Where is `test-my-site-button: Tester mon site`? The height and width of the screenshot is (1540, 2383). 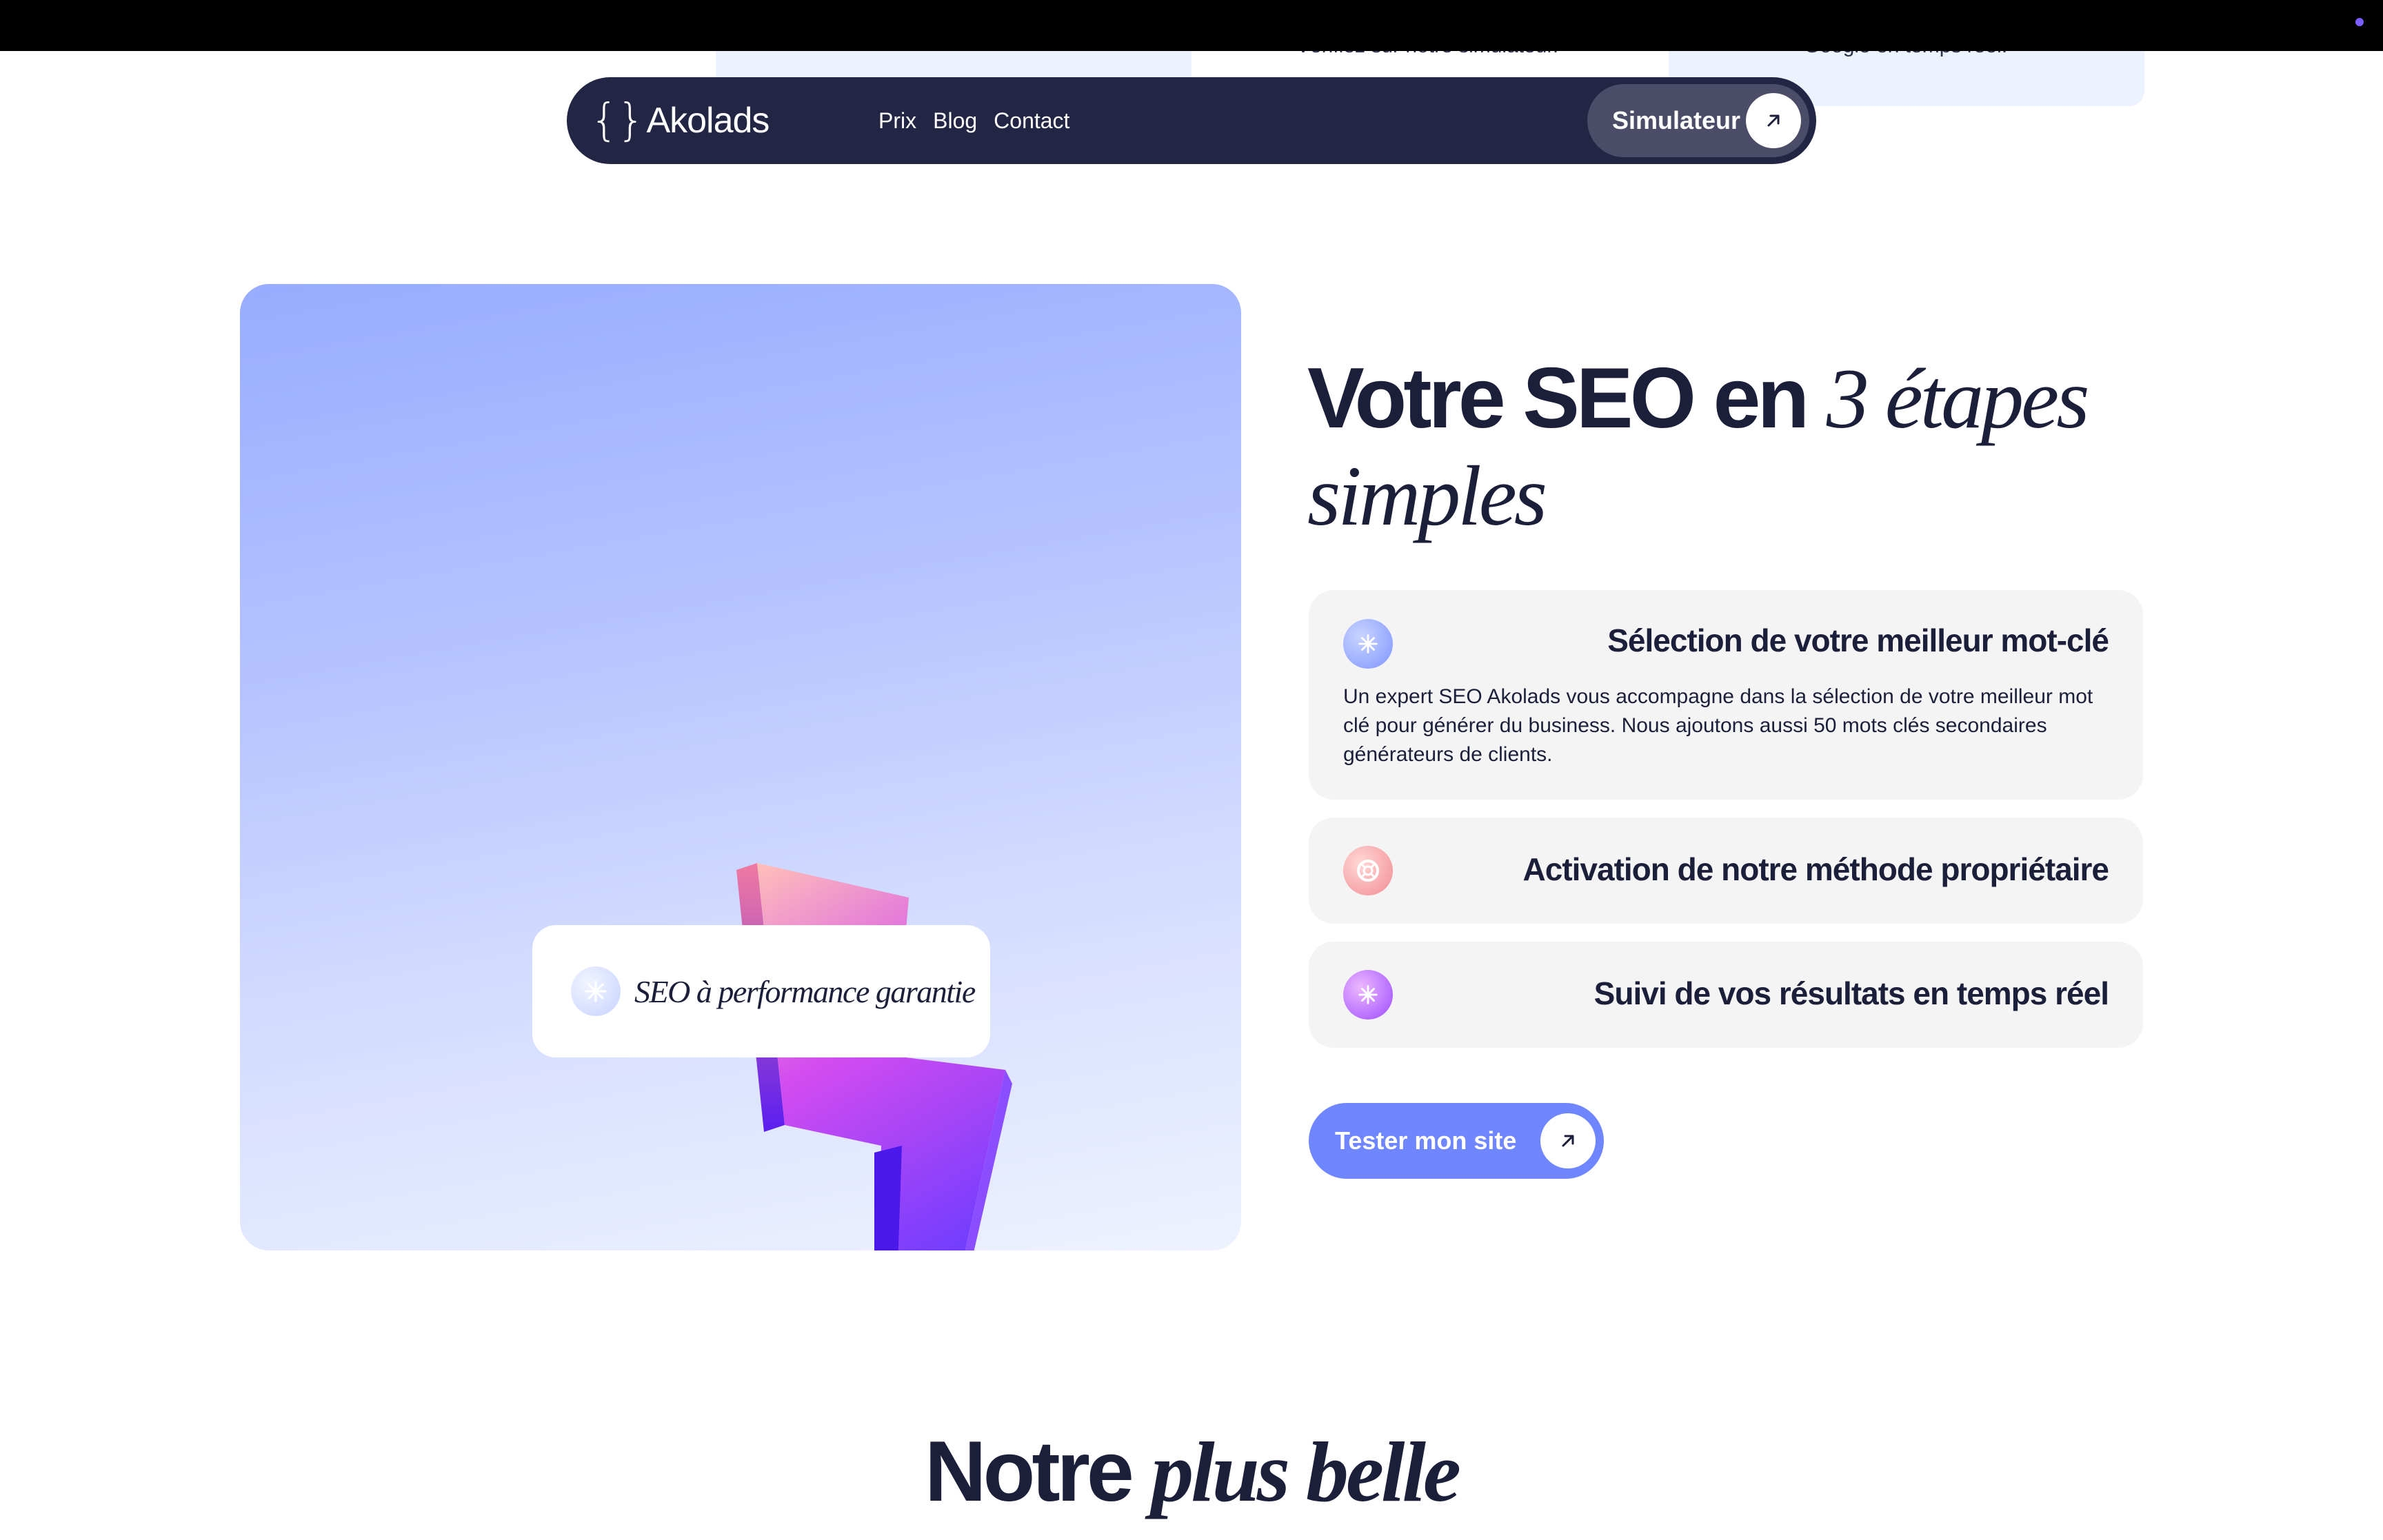 test-my-site-button: Tester mon site is located at coordinates (1456, 1141).